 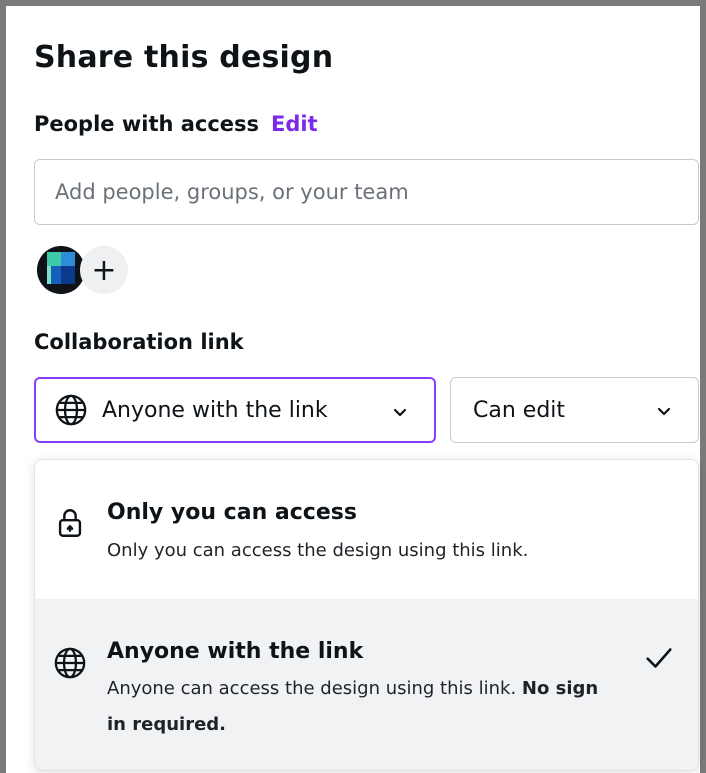 I want to click on lock-icon, so click(x=70, y=523).